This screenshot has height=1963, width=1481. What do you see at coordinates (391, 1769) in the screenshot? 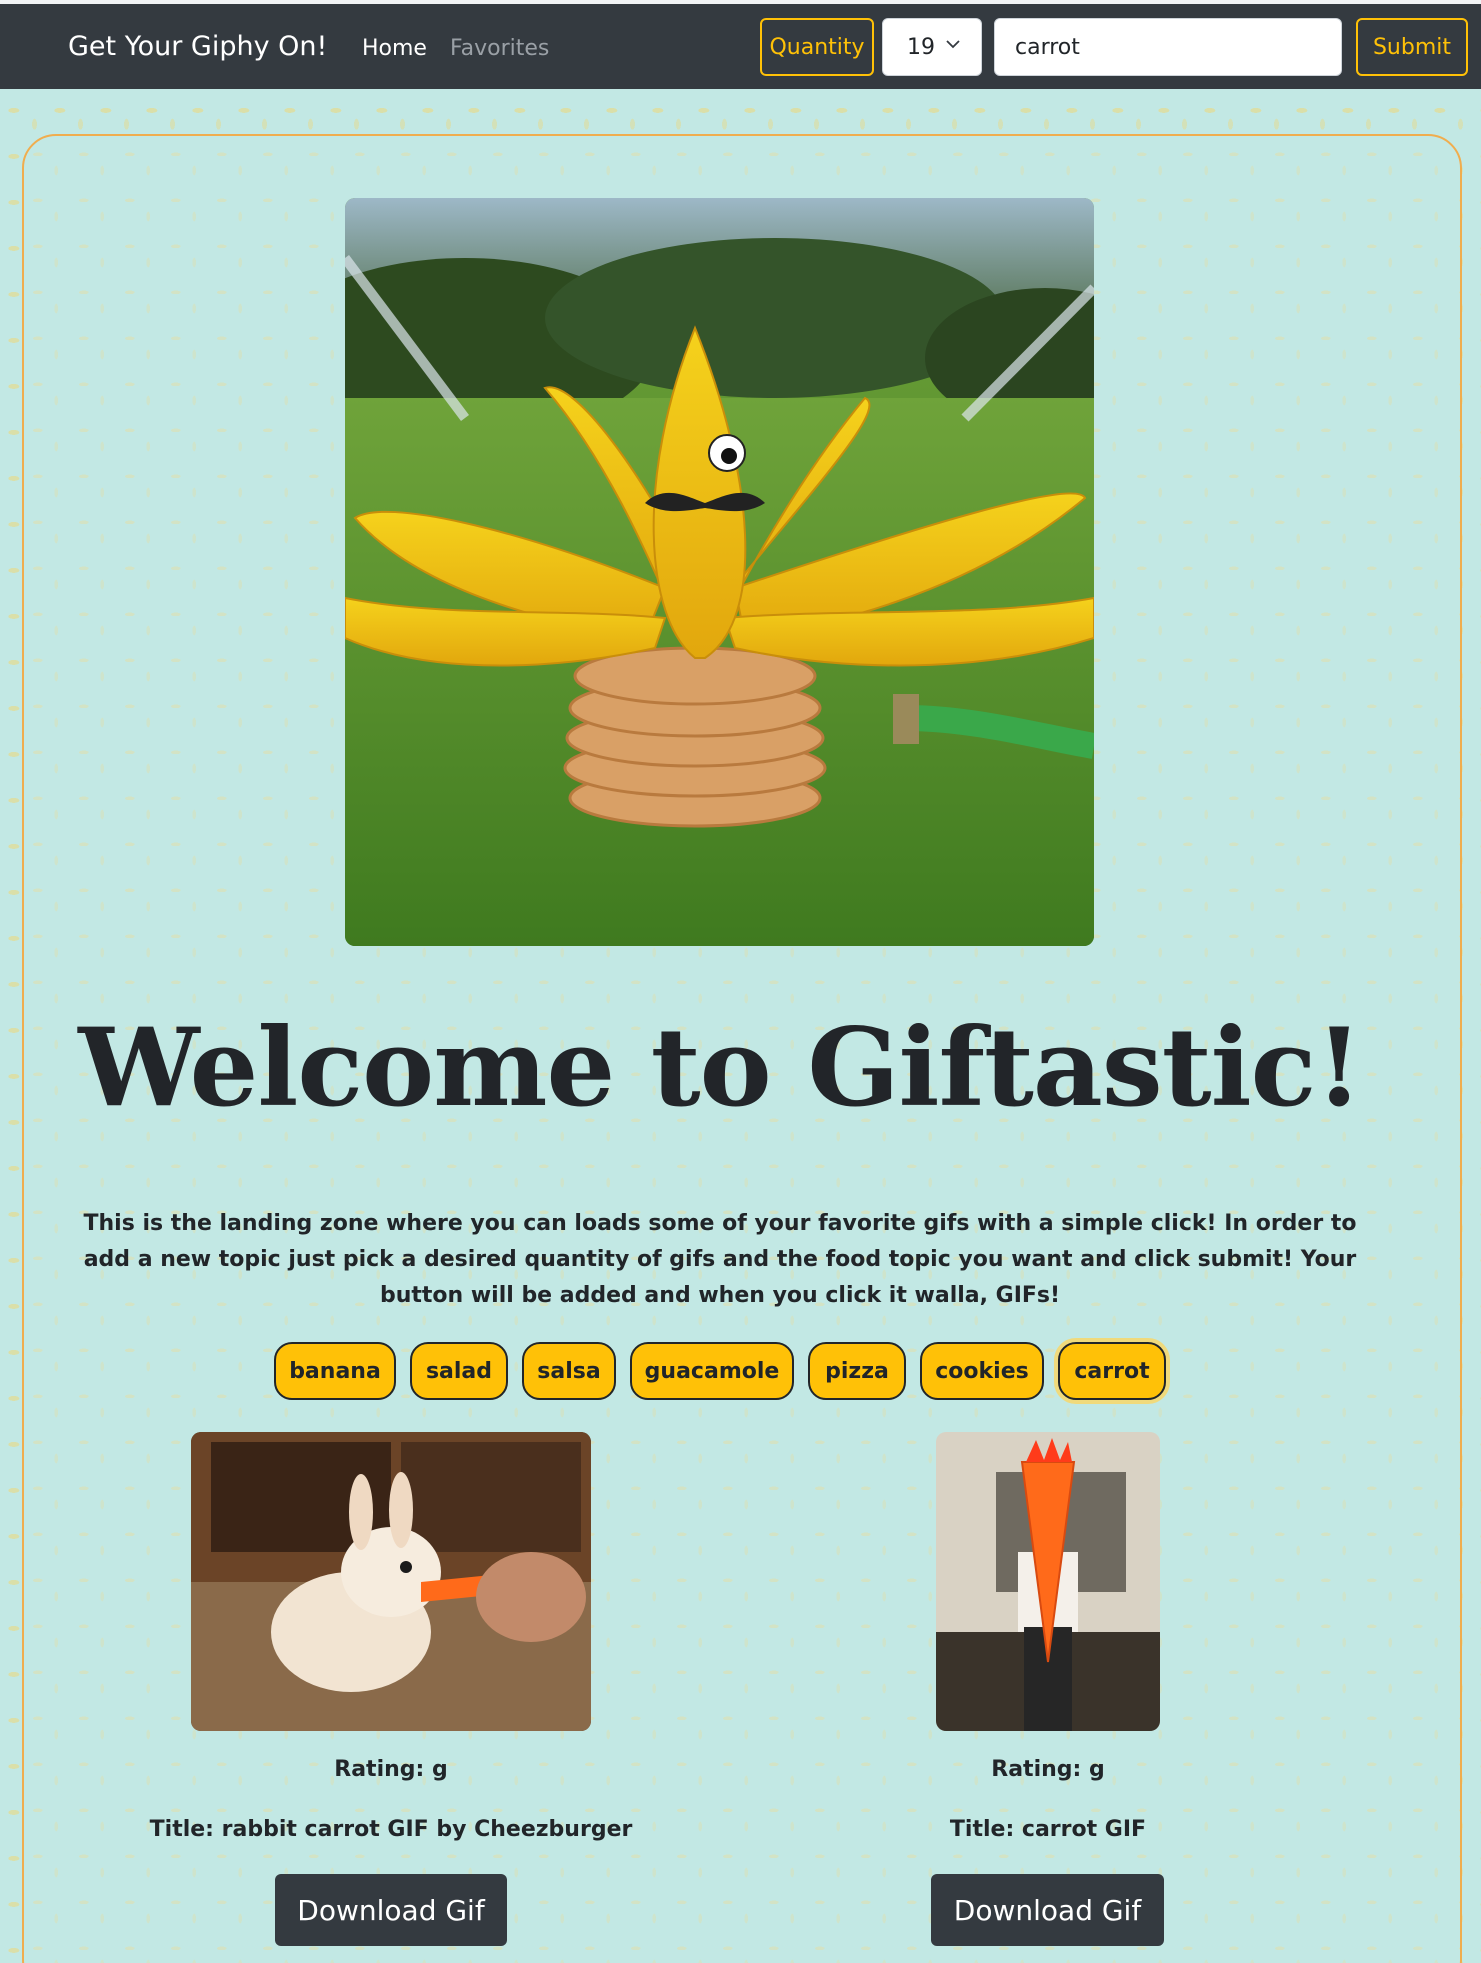
I see `gif-1-rating: Rating: g` at bounding box center [391, 1769].